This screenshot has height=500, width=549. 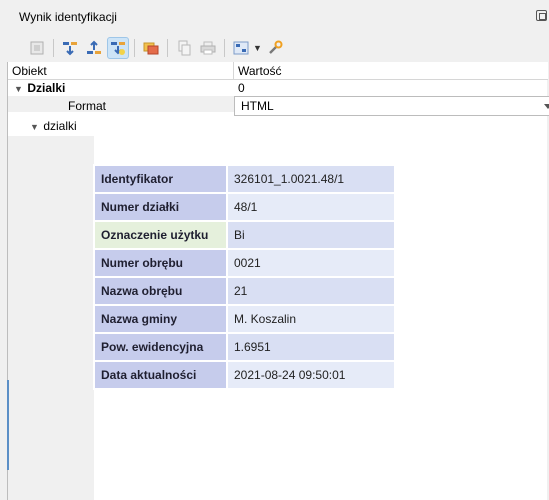 I want to click on table-row: Oznaczenie użytku Bi, so click(x=244, y=235).